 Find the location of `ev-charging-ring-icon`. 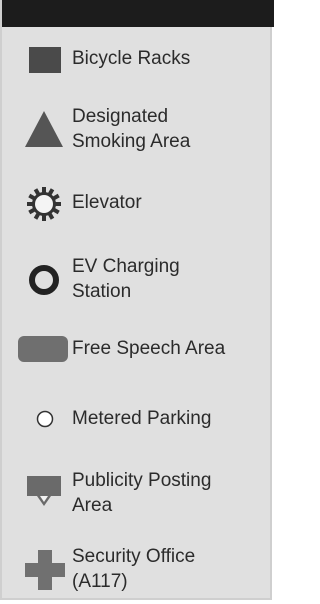

ev-charging-ring-icon is located at coordinates (44, 280).